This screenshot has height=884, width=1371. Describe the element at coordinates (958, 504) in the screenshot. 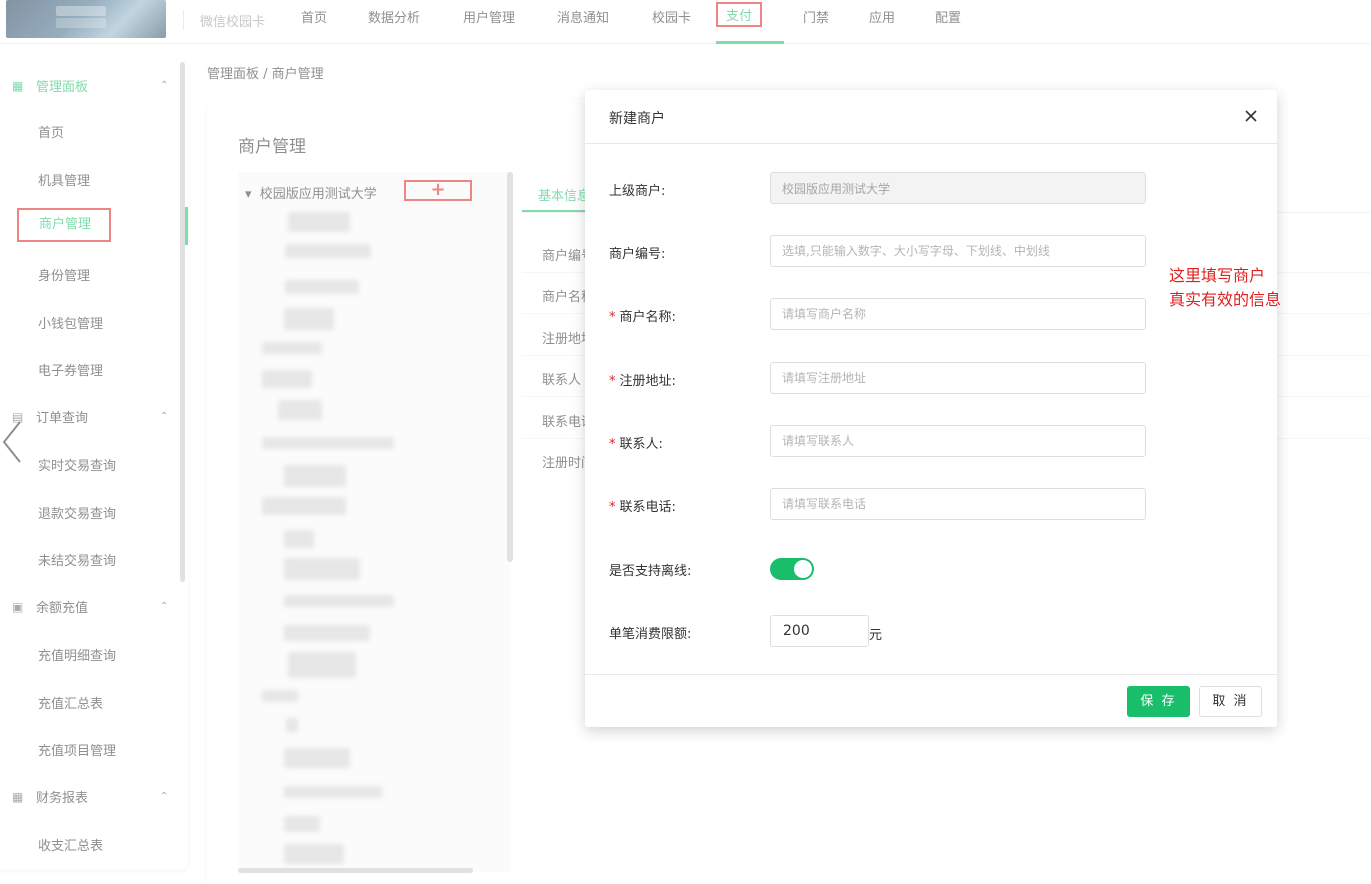

I see `phone-input` at that location.